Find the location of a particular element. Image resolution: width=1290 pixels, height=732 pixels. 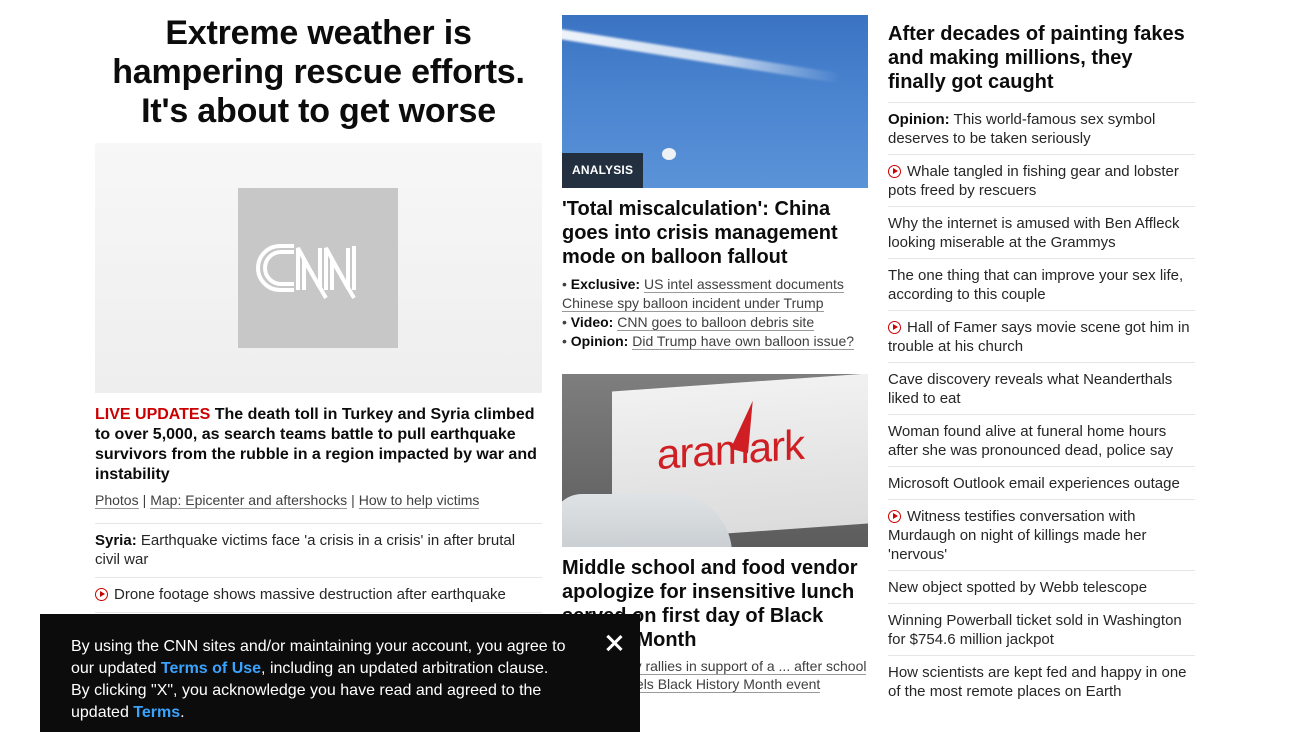

terms-of-use-link: Terms of Use is located at coordinates (211, 668).